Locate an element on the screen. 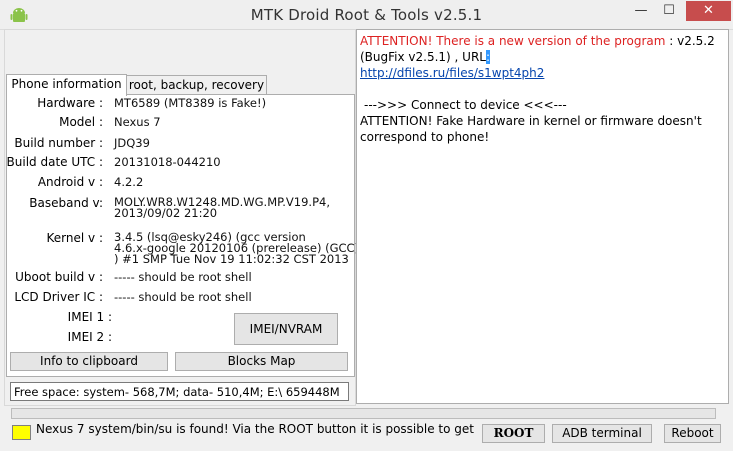  window-title: MTK Droid Root & Tools v2.5.1 is located at coordinates (366, 15).